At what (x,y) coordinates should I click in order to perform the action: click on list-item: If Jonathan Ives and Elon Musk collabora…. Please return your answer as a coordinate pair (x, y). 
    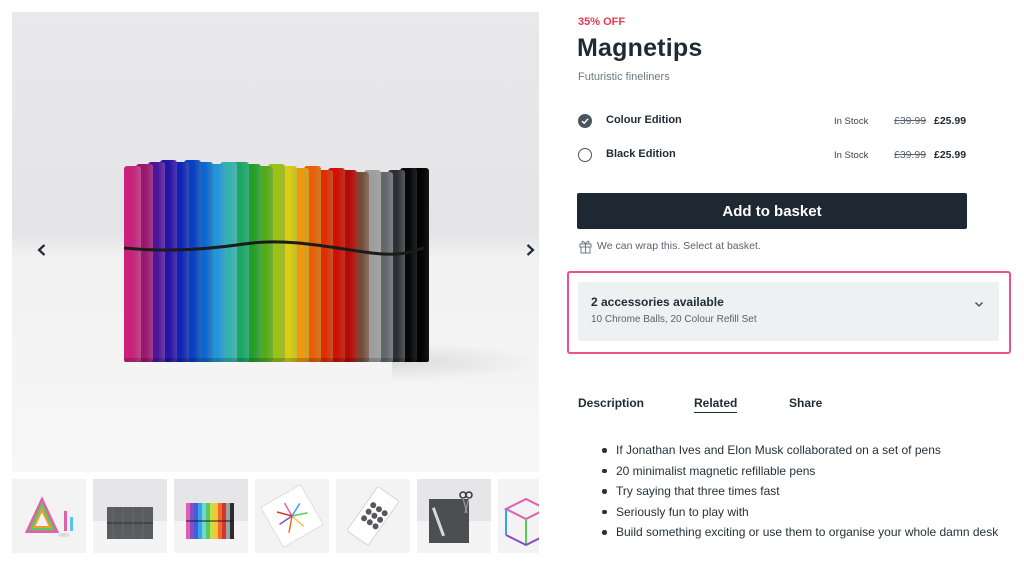
    Looking at the image, I should click on (799, 452).